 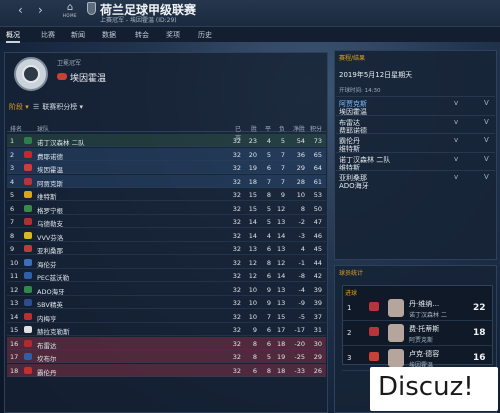 I want to click on scorer-name: 费·托蒂斯, so click(x=424, y=329).